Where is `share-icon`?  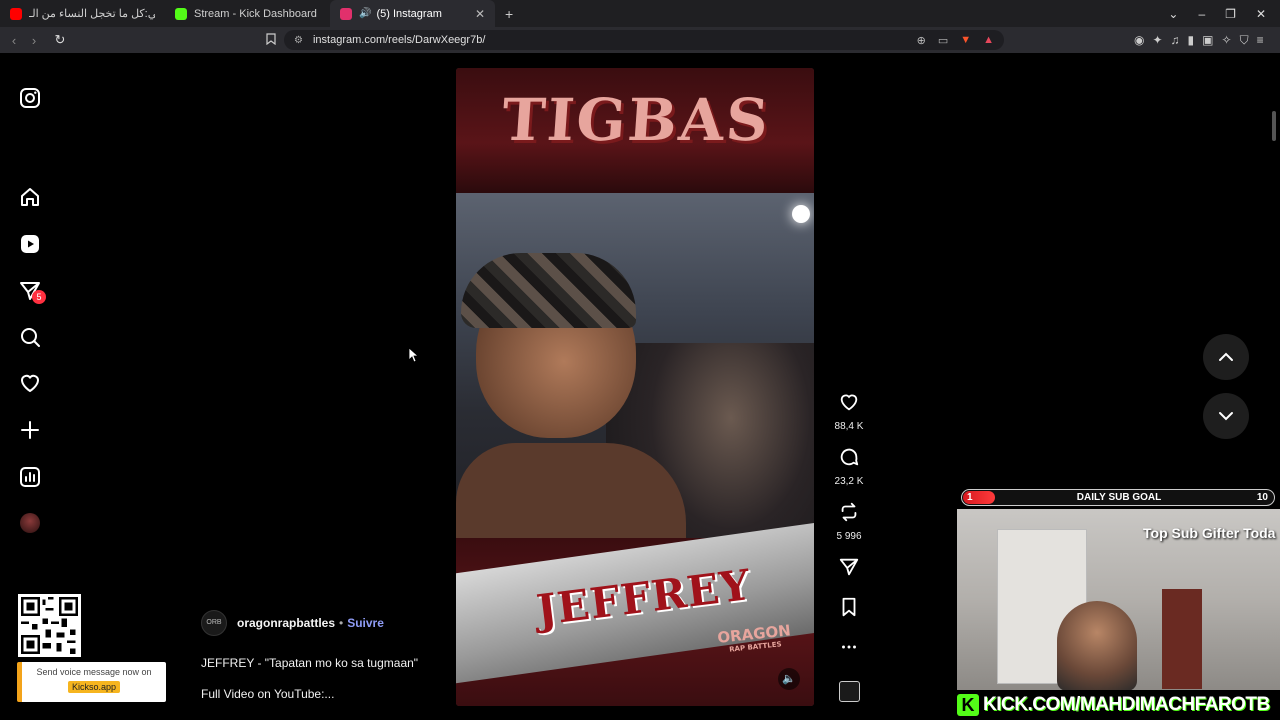
share-icon is located at coordinates (849, 567).